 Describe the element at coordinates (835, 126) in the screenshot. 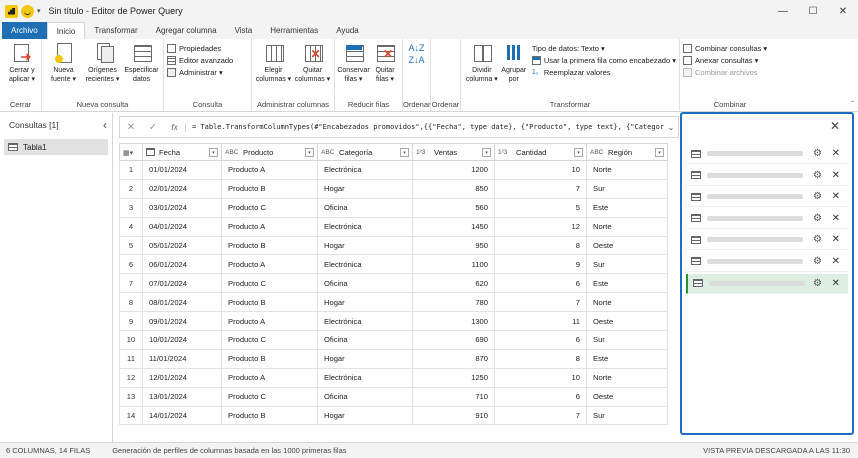

I see `close-panel-icon: ✕` at that location.